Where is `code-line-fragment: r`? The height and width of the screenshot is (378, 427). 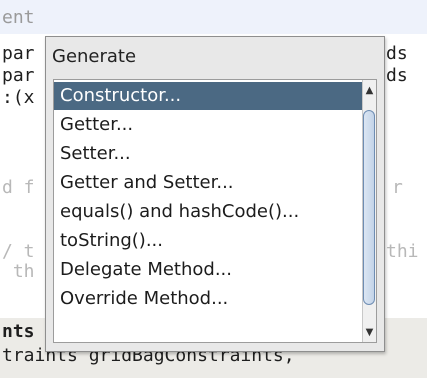 code-line-fragment: r is located at coordinates (397, 187).